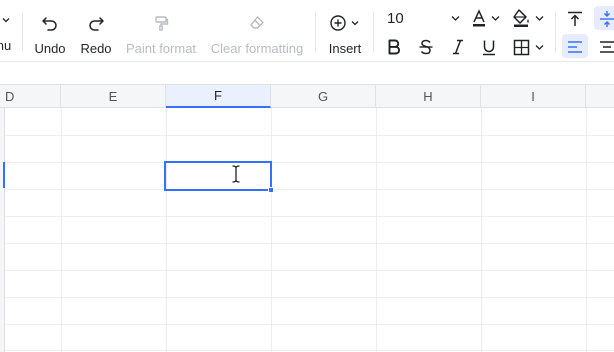 The image size is (614, 352). I want to click on active-row-marker, so click(4, 175).